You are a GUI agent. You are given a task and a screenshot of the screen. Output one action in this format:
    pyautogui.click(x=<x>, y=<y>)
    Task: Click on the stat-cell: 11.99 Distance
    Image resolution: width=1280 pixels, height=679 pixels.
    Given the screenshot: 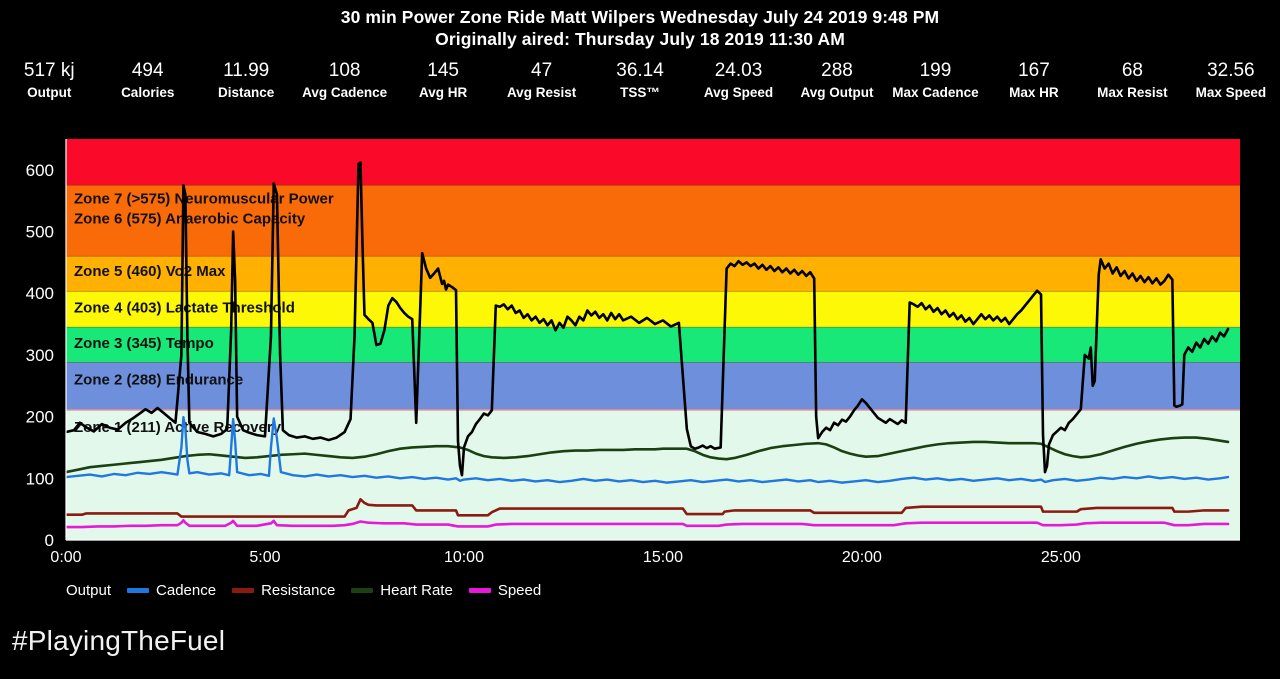 What is the action you would take?
    pyautogui.click(x=246, y=80)
    